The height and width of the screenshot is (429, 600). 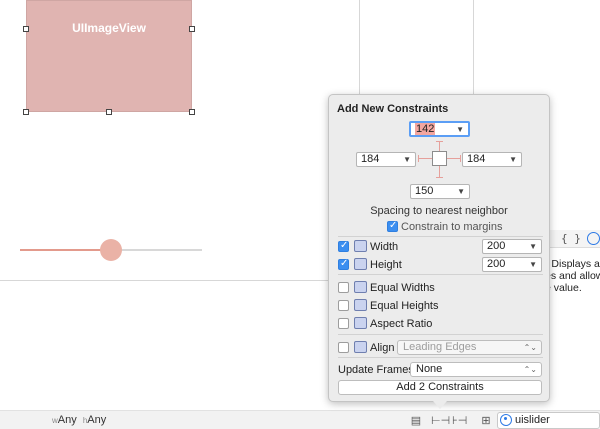 I want to click on bottom-strut-cap, so click(x=439, y=177).